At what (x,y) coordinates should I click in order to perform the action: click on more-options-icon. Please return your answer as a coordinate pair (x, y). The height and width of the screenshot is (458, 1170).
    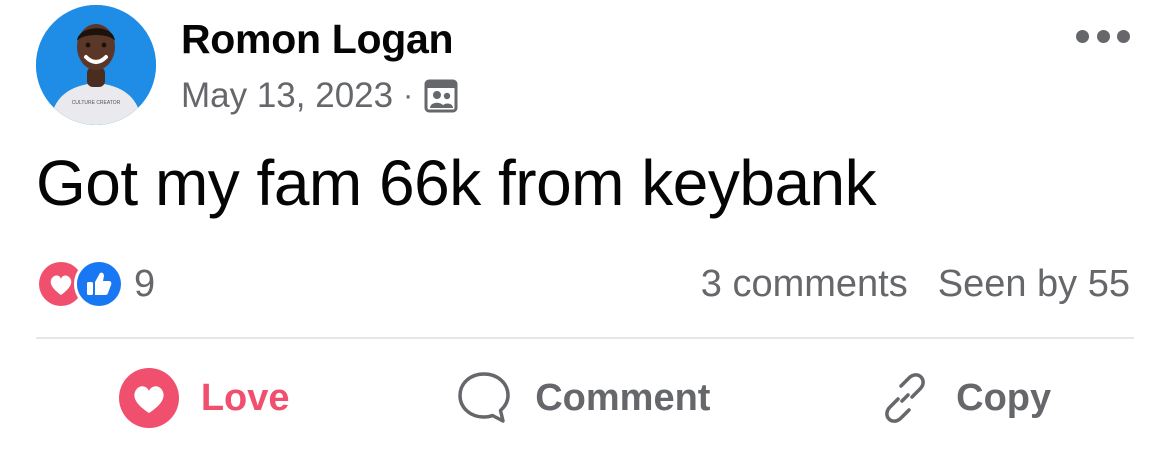
    Looking at the image, I should click on (1103, 36).